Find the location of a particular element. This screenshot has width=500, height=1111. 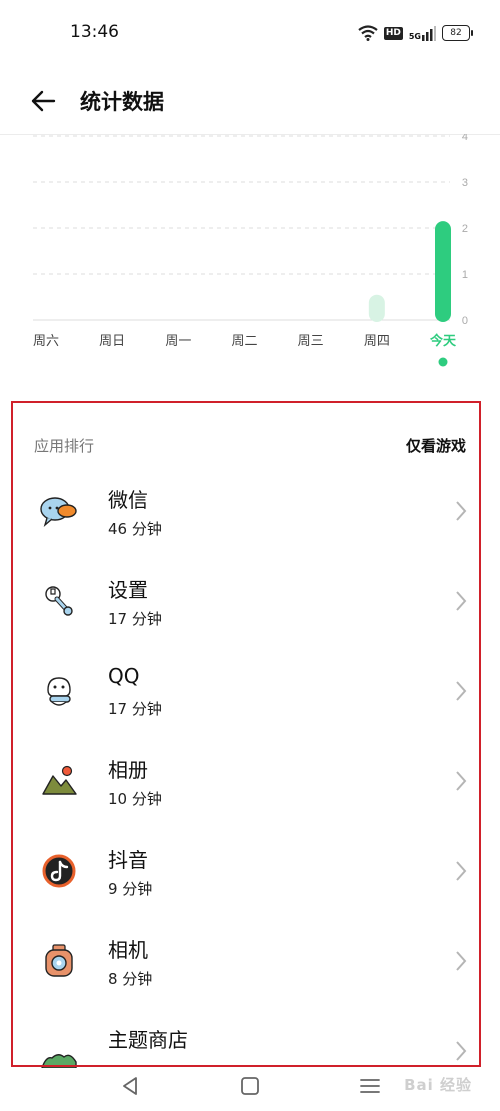

x-tick-label: 周二 is located at coordinates (244, 341).